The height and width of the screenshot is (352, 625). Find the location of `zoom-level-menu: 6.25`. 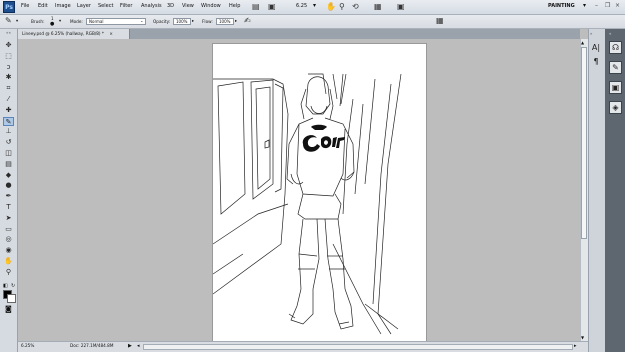

zoom-level-menu: 6.25 is located at coordinates (301, 6).